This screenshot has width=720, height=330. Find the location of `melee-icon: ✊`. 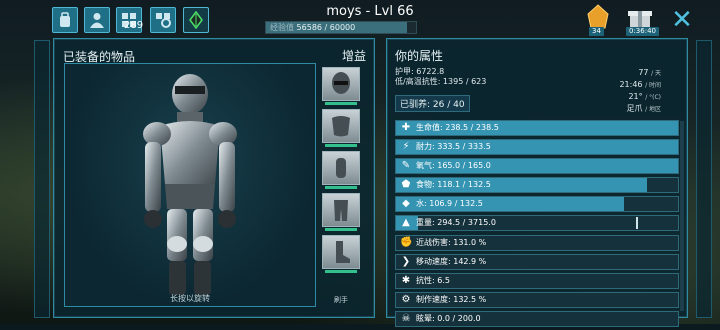

melee-icon: ✊ is located at coordinates (406, 242).